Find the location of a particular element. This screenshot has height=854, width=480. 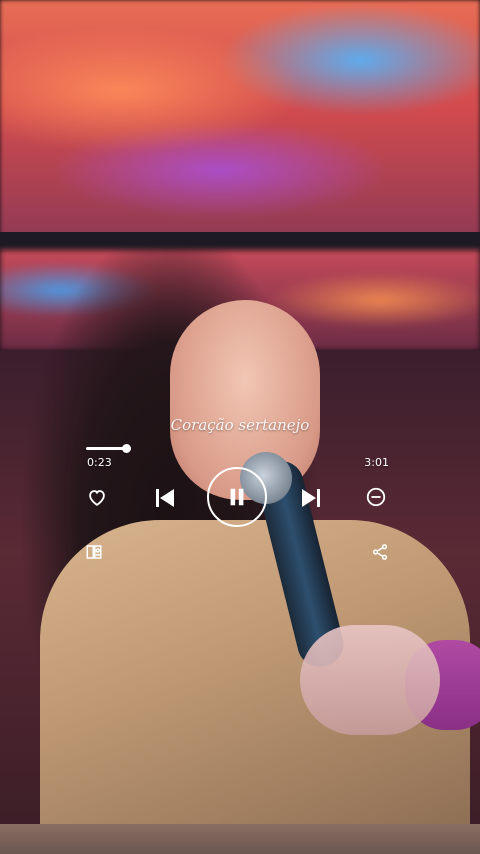

progress-fill is located at coordinates (106, 448).